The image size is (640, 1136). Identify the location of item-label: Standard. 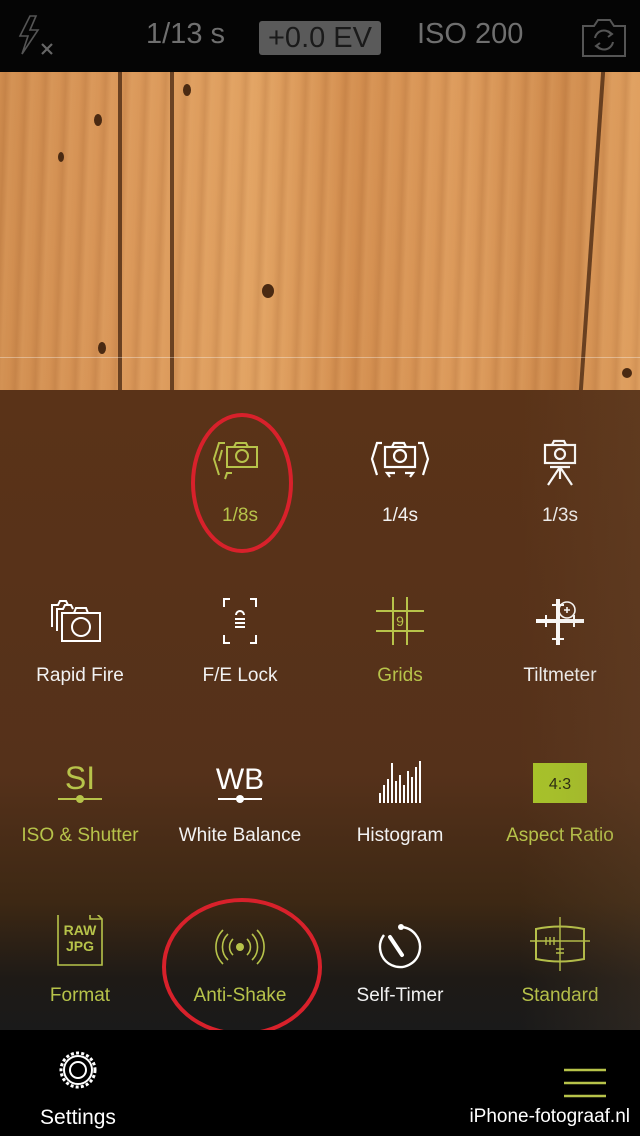
(560, 995).